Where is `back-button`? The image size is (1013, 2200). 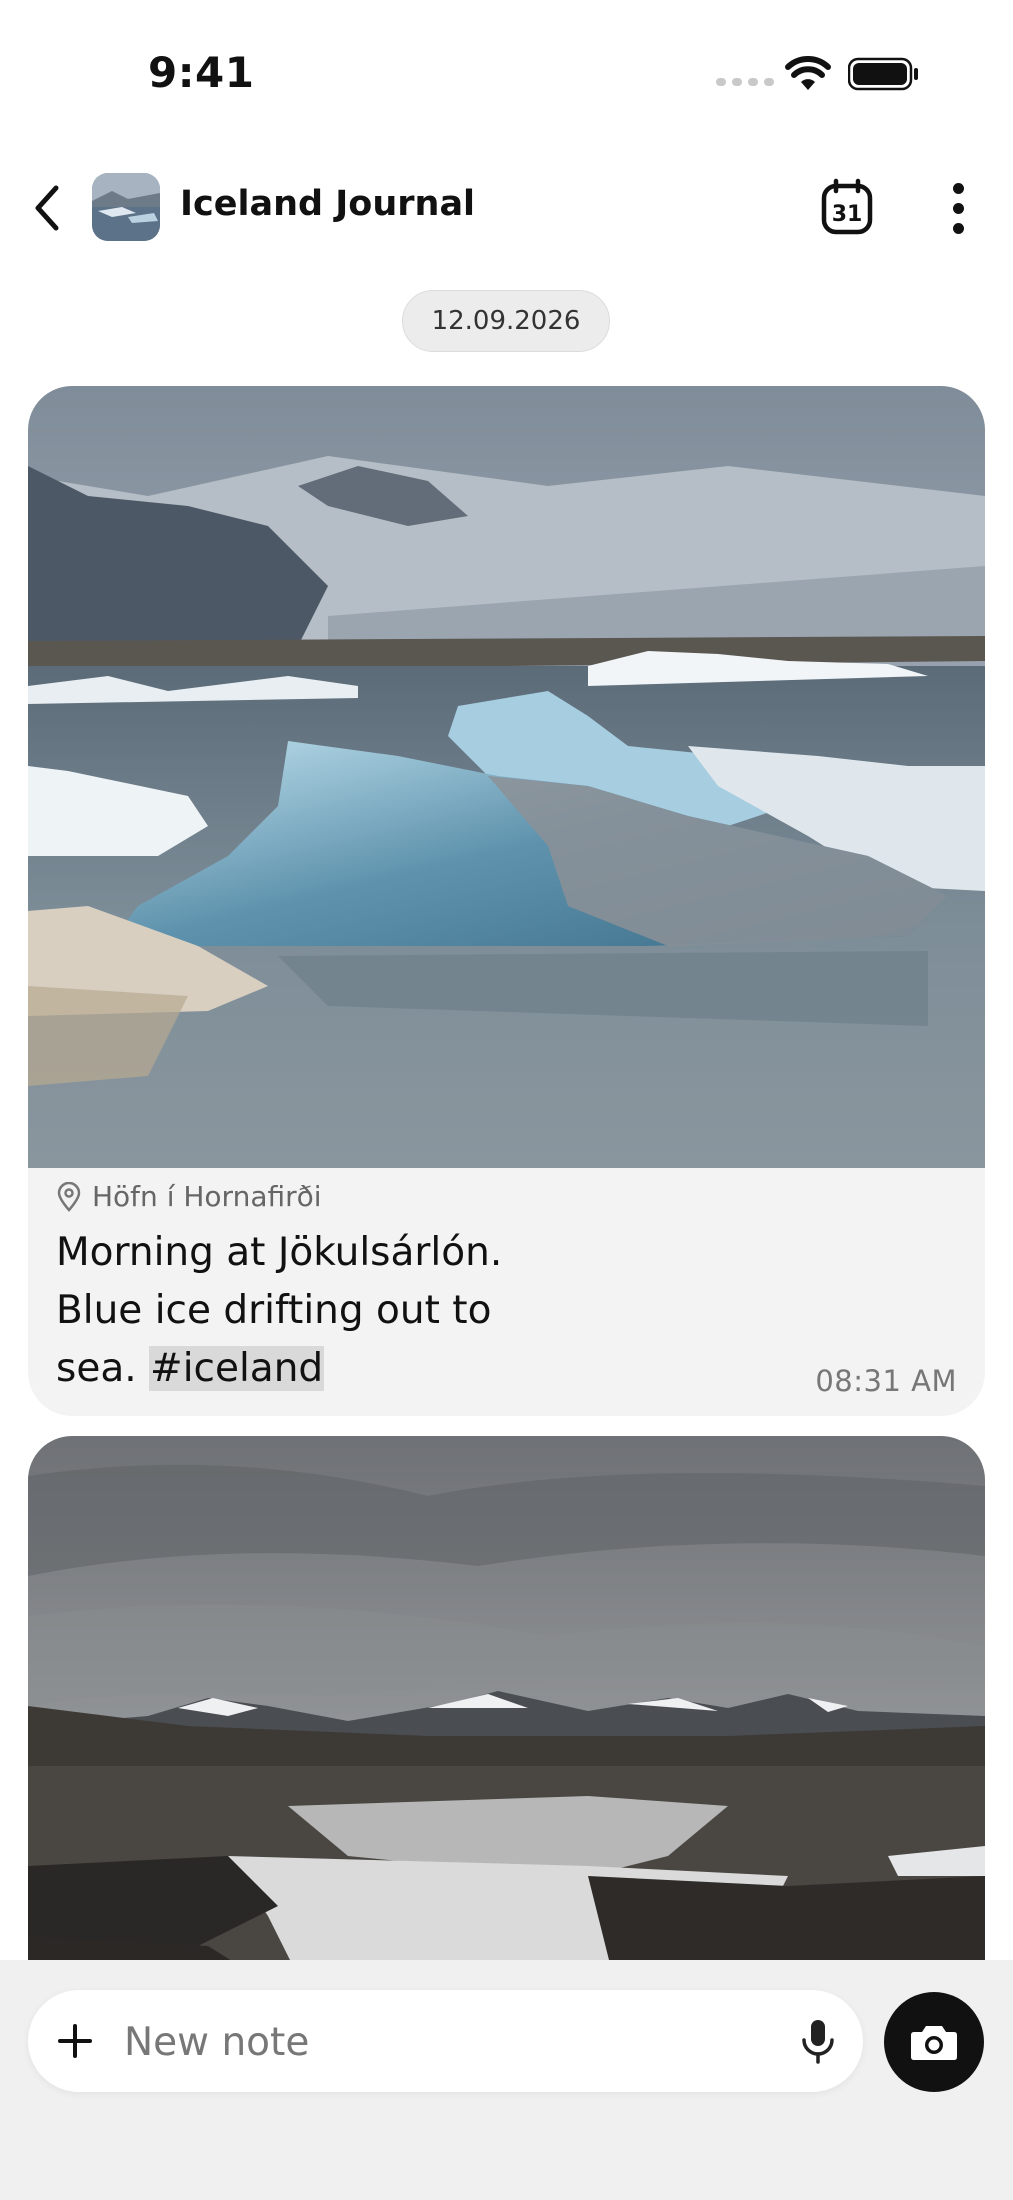 back-button is located at coordinates (47, 208).